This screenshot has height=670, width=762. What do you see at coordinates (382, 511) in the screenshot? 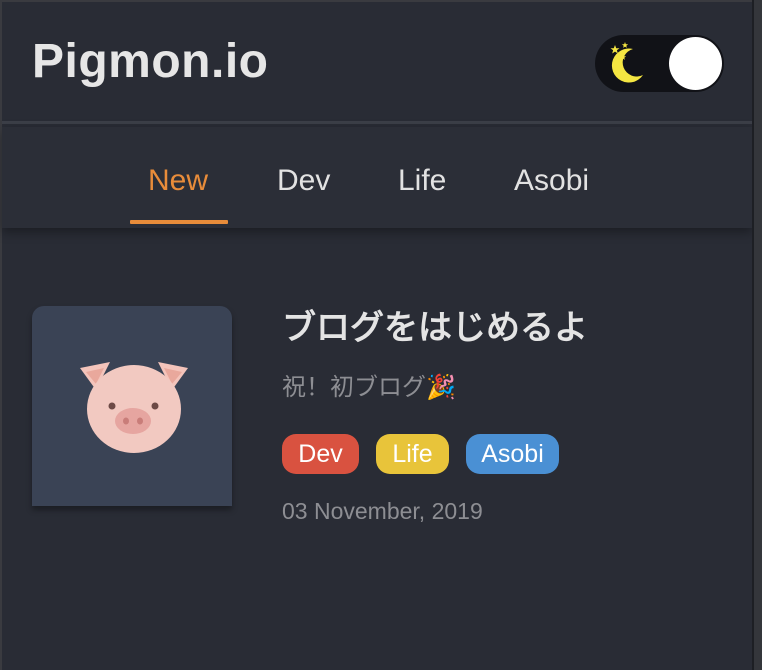
I see `post-date: 03 November, 2019` at bounding box center [382, 511].